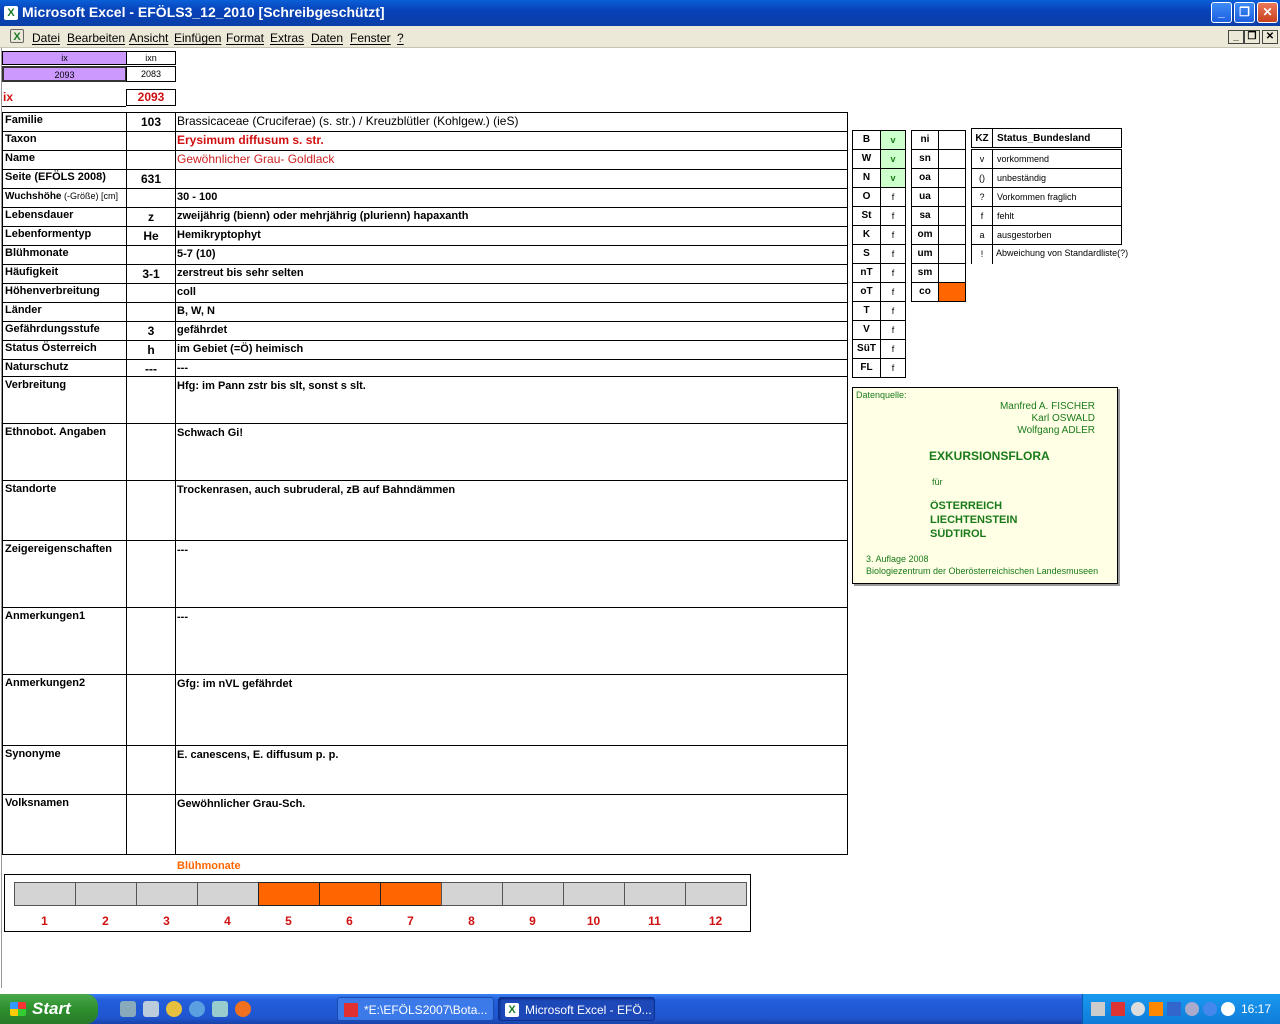 Image resolution: width=1280 pixels, height=1024 pixels. What do you see at coordinates (64, 178) in the screenshot?
I see `row-label-seite: Seite (EFÖLS 2008)` at bounding box center [64, 178].